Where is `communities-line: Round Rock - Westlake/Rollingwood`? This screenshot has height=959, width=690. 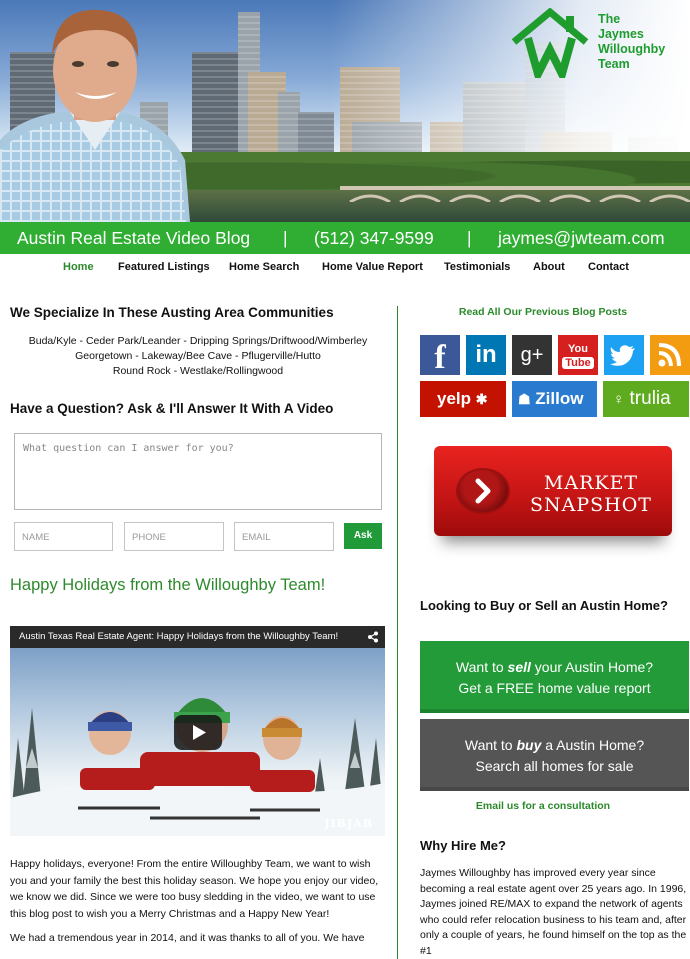 communities-line: Round Rock - Westlake/Rollingwood is located at coordinates (198, 371).